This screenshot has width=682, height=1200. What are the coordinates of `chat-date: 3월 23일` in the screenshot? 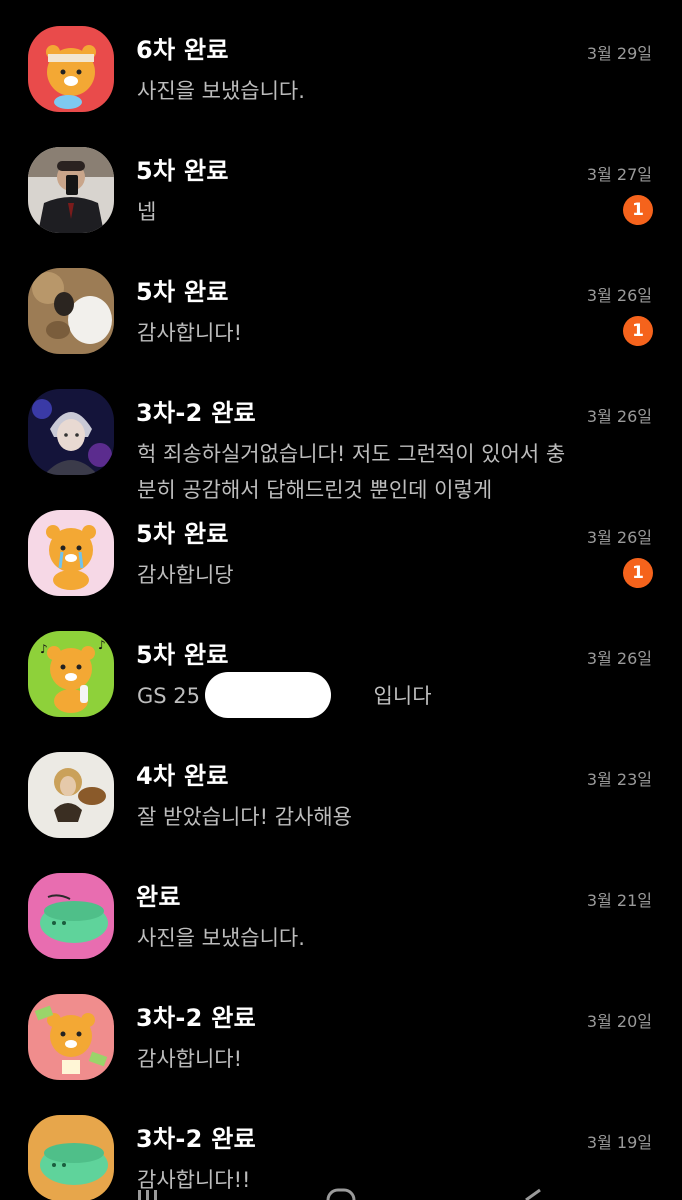 It's located at (619, 779).